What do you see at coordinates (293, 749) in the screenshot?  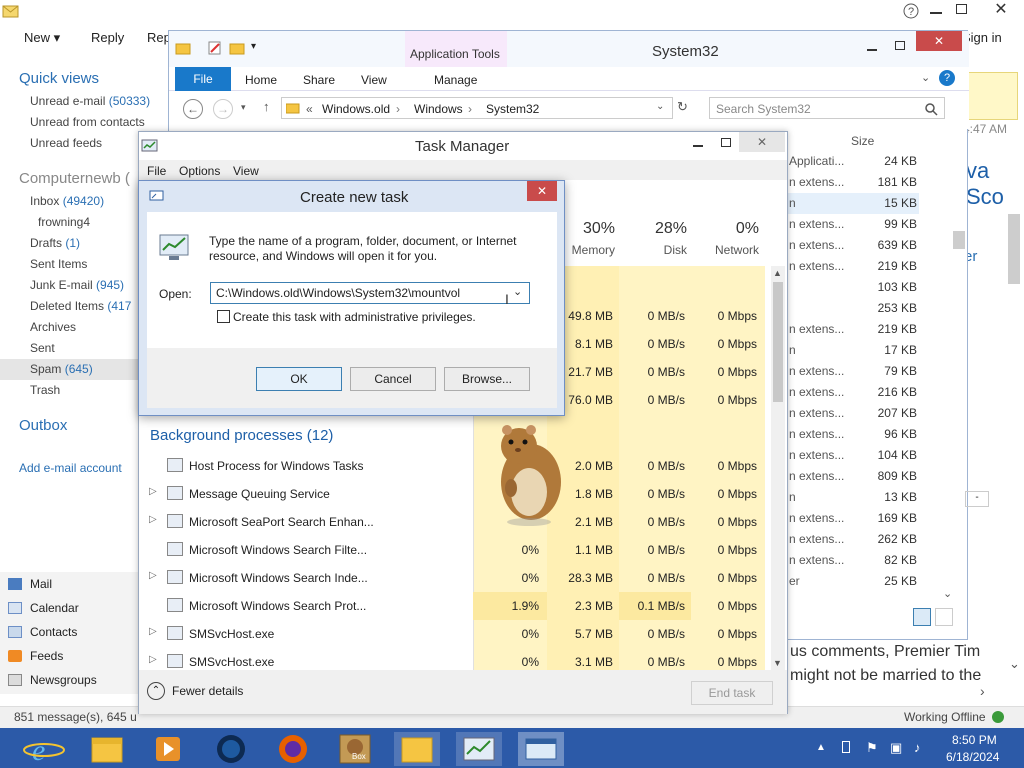 I see `taskbar-firefox` at bounding box center [293, 749].